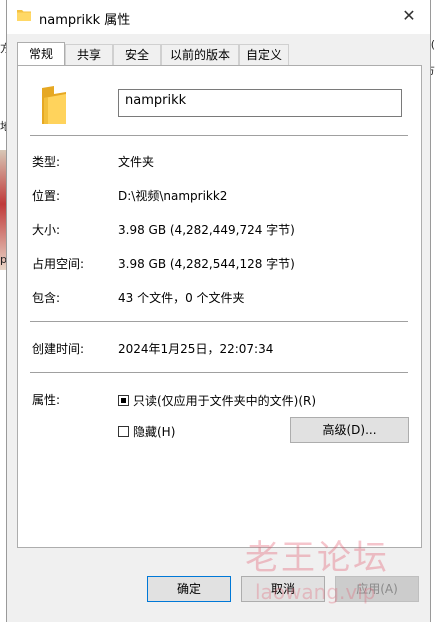 The height and width of the screenshot is (622, 435). I want to click on disk-size-value: 3.98 GB (4,282,544,128 字节), so click(206, 264).